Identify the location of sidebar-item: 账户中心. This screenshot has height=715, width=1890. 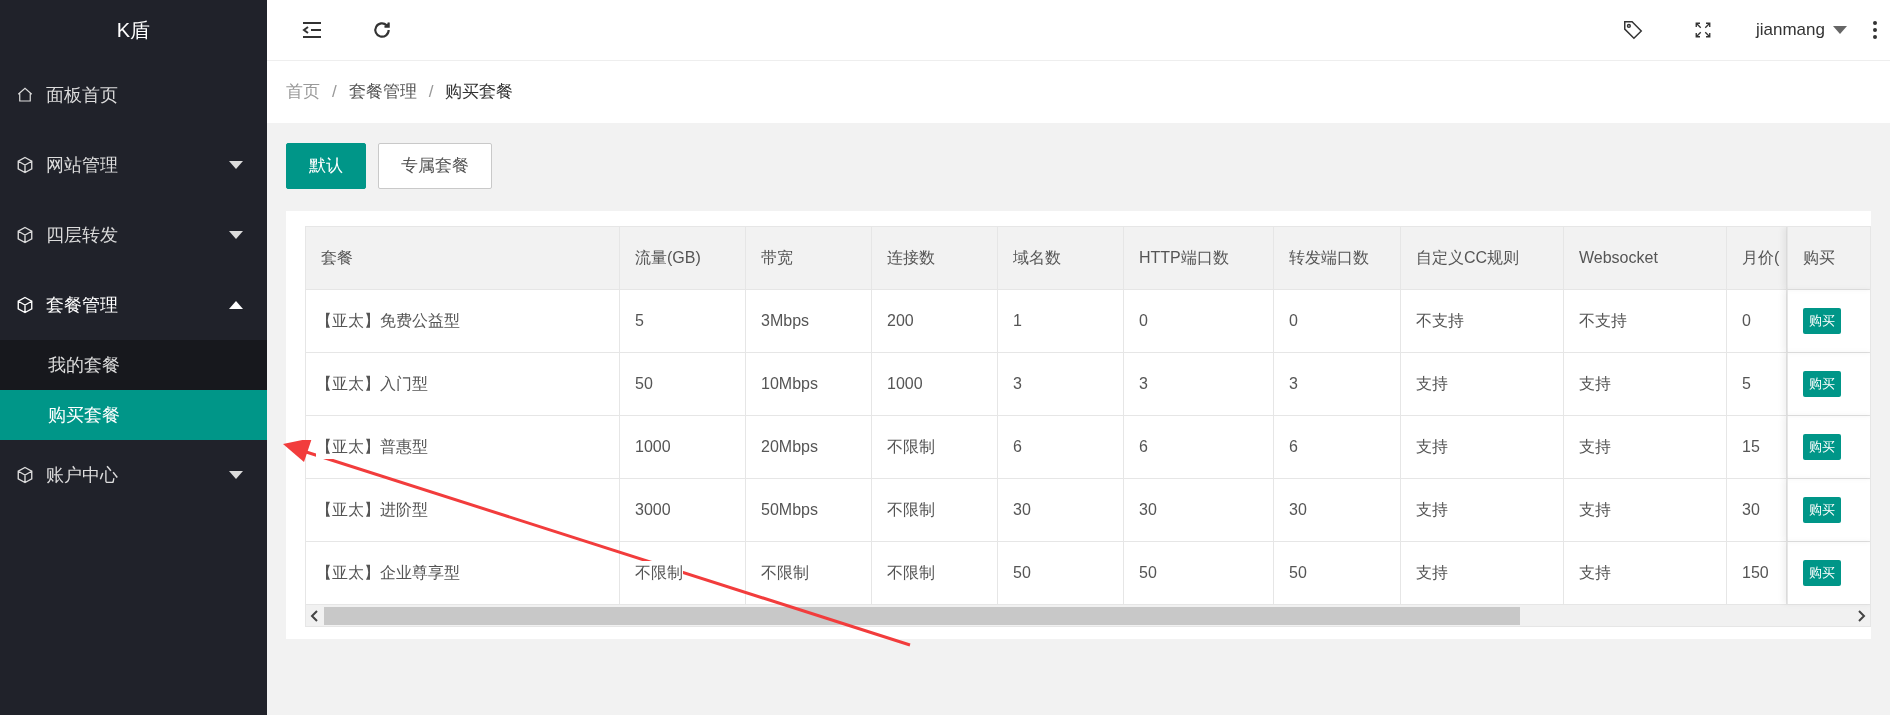
(133, 475).